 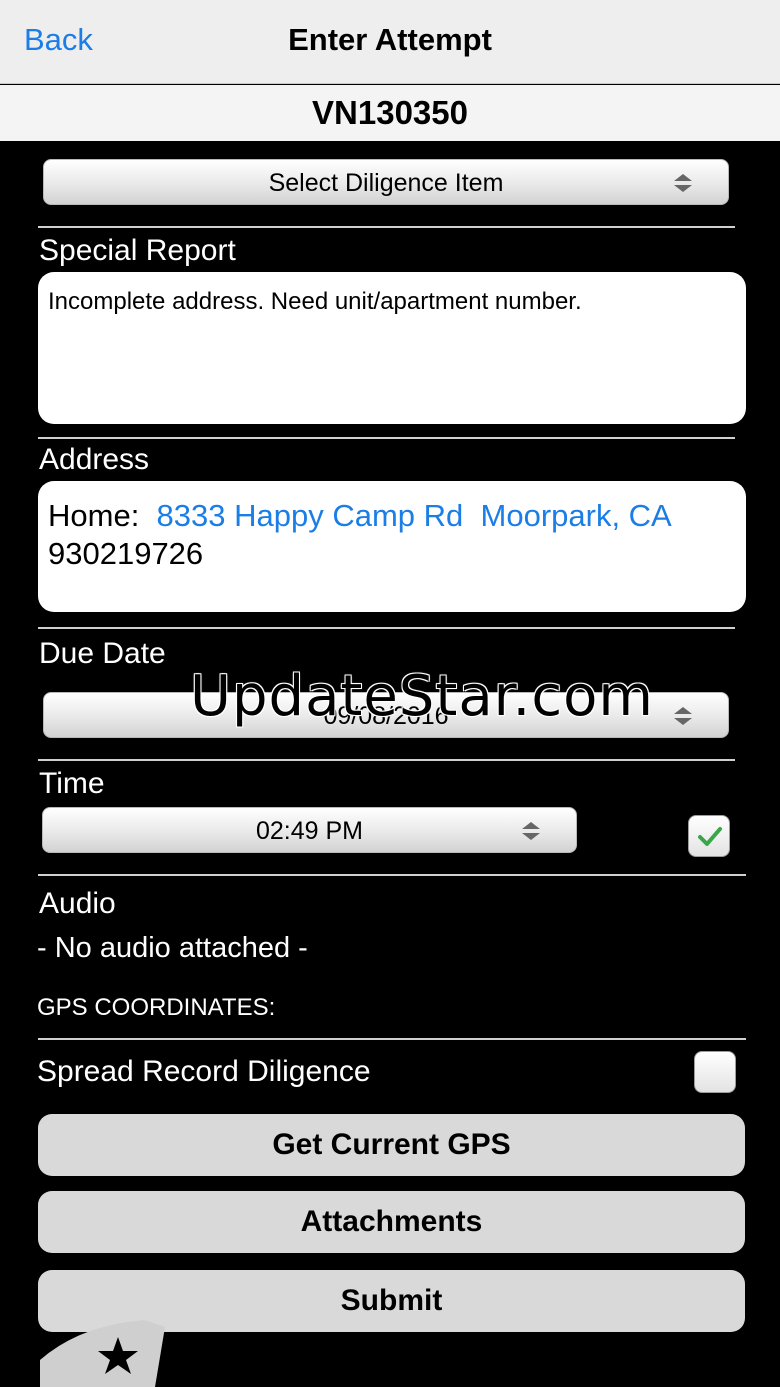 What do you see at coordinates (156, 1007) in the screenshot?
I see `gps-coordinates-label: GPS COORDINATES:` at bounding box center [156, 1007].